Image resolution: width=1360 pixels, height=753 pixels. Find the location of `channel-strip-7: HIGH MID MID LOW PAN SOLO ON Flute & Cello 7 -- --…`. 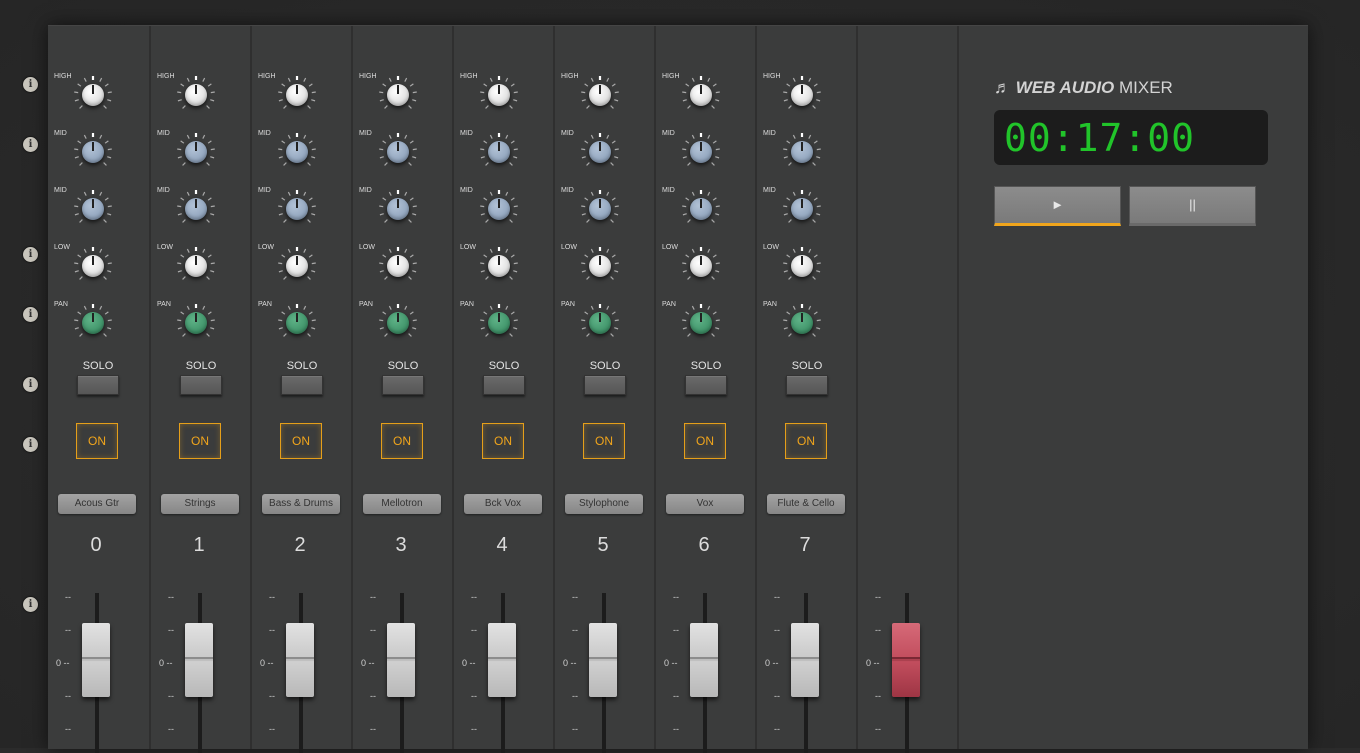

channel-strip-7: HIGH MID MID LOW PAN SOLO ON Flute & Cello 7 -- --… is located at coordinates (805, 389).